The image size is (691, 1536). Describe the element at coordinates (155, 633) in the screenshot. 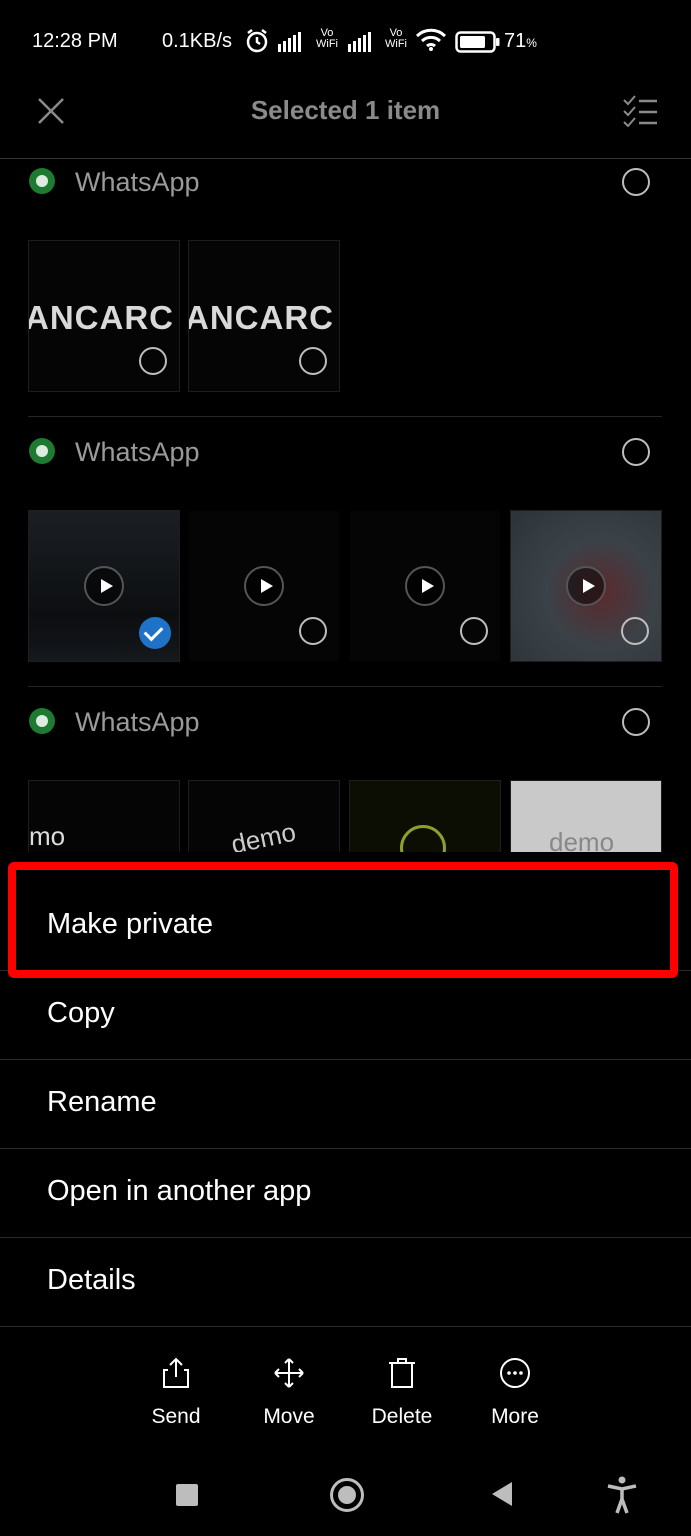

I see `checked-icon` at that location.